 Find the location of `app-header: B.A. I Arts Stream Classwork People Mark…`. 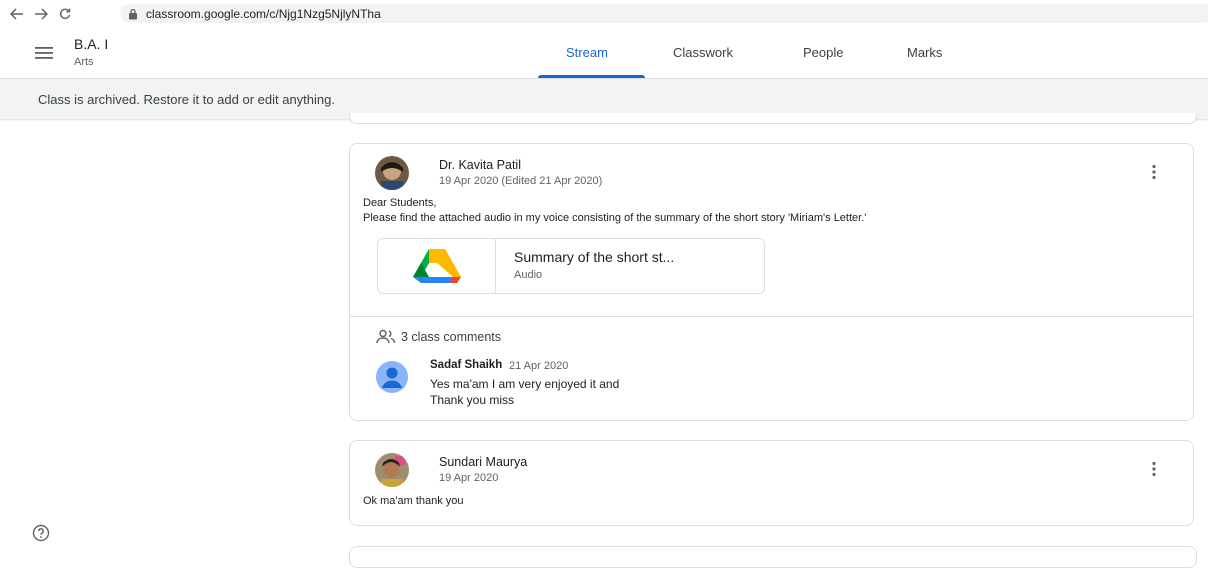

app-header: B.A. I Arts Stream Classwork People Mark… is located at coordinates (604, 53).